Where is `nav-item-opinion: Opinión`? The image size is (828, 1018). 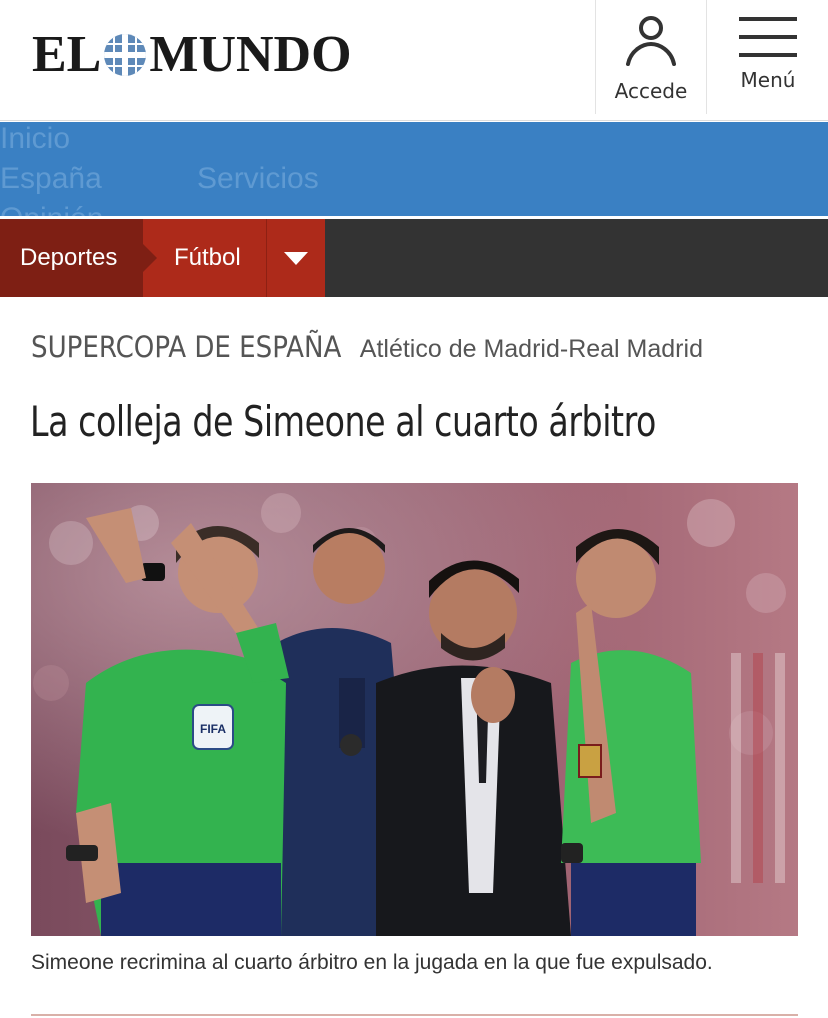
nav-item-opinion: Opinión is located at coordinates (51, 209).